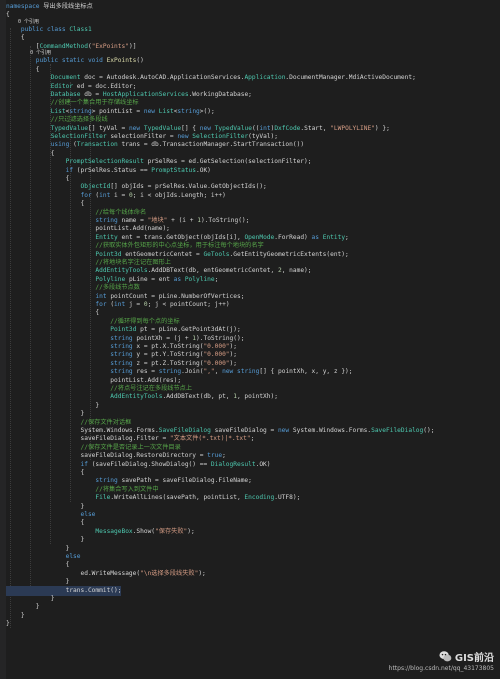 Image resolution: width=500 pixels, height=679 pixels. Describe the element at coordinates (23, 46) in the screenshot. I see `code-token: [` at that location.